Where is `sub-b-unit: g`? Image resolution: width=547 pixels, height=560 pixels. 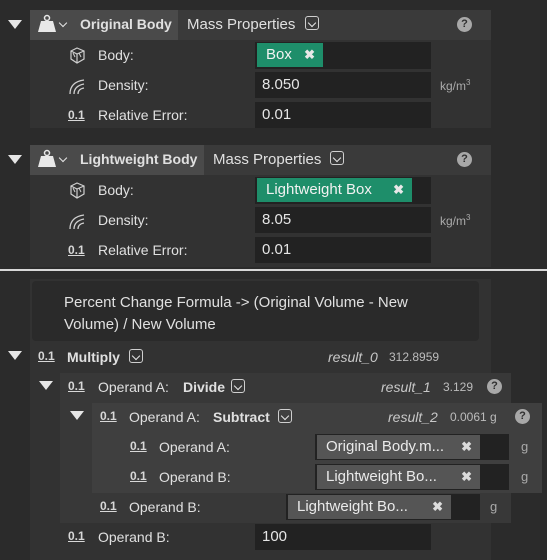
sub-b-unit: g is located at coordinates (525, 476).